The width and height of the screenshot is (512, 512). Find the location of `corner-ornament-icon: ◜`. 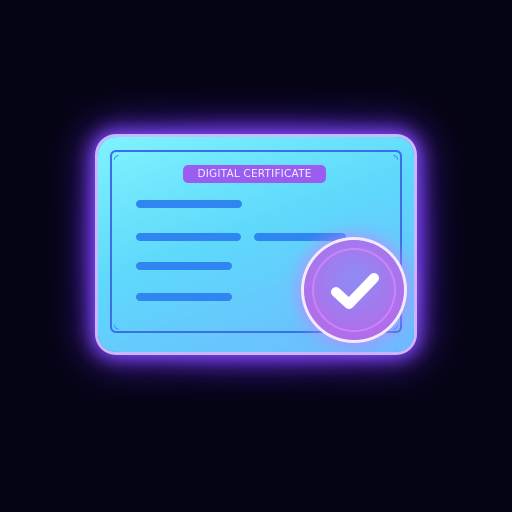

corner-ornament-icon: ◜ is located at coordinates (116, 159).